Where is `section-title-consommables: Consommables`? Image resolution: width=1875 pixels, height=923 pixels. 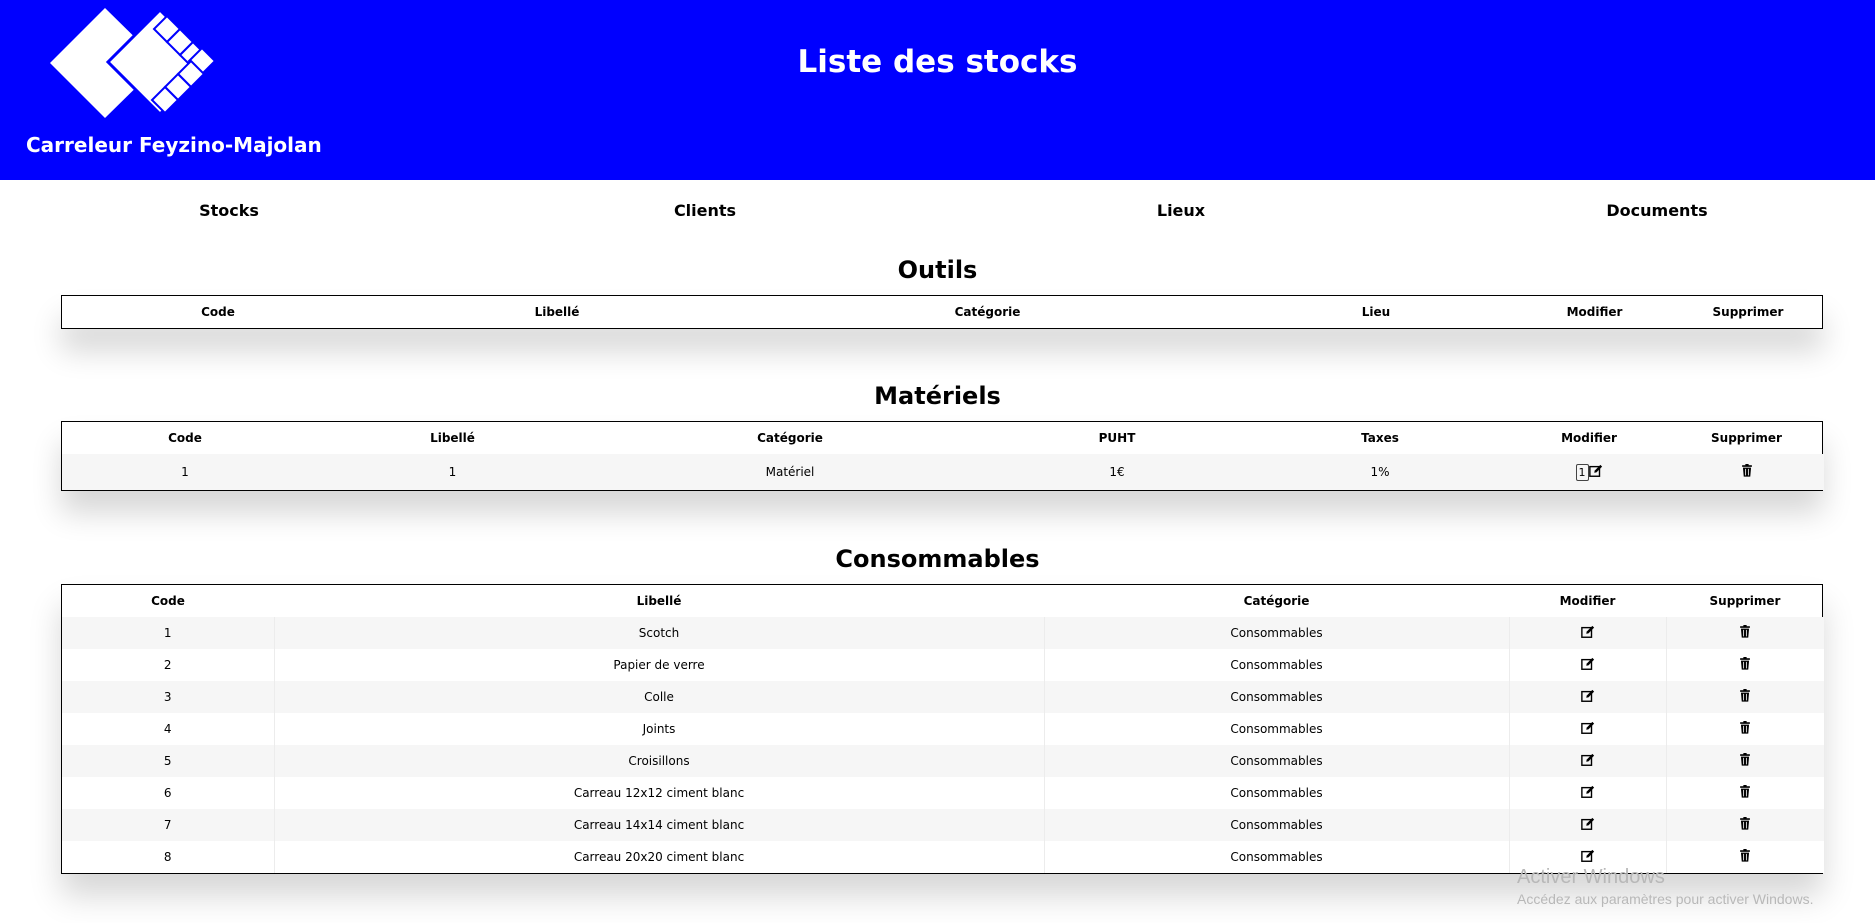 section-title-consommables: Consommables is located at coordinates (937, 559).